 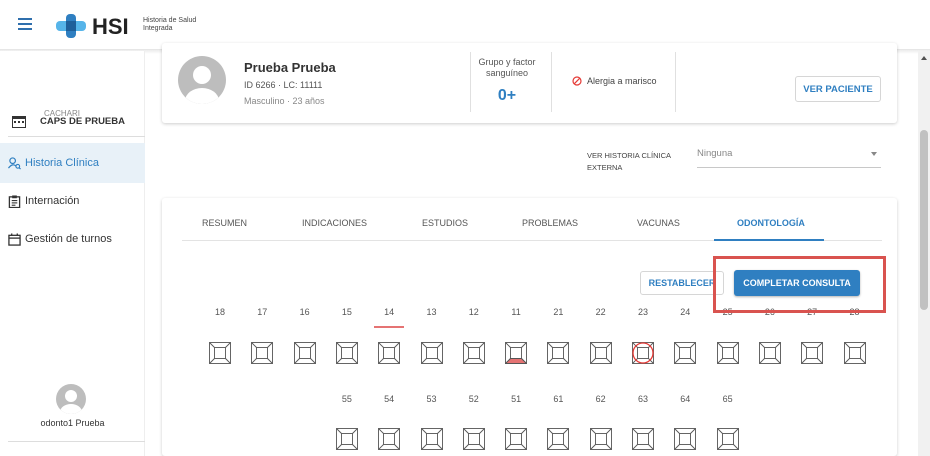 I want to click on blood-group-value: 0+, so click(x=507, y=95).